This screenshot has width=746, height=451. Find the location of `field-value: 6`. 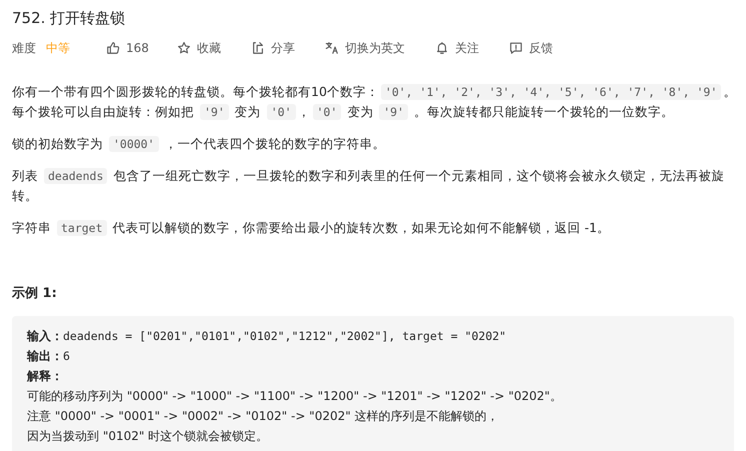

field-value: 6 is located at coordinates (66, 356).